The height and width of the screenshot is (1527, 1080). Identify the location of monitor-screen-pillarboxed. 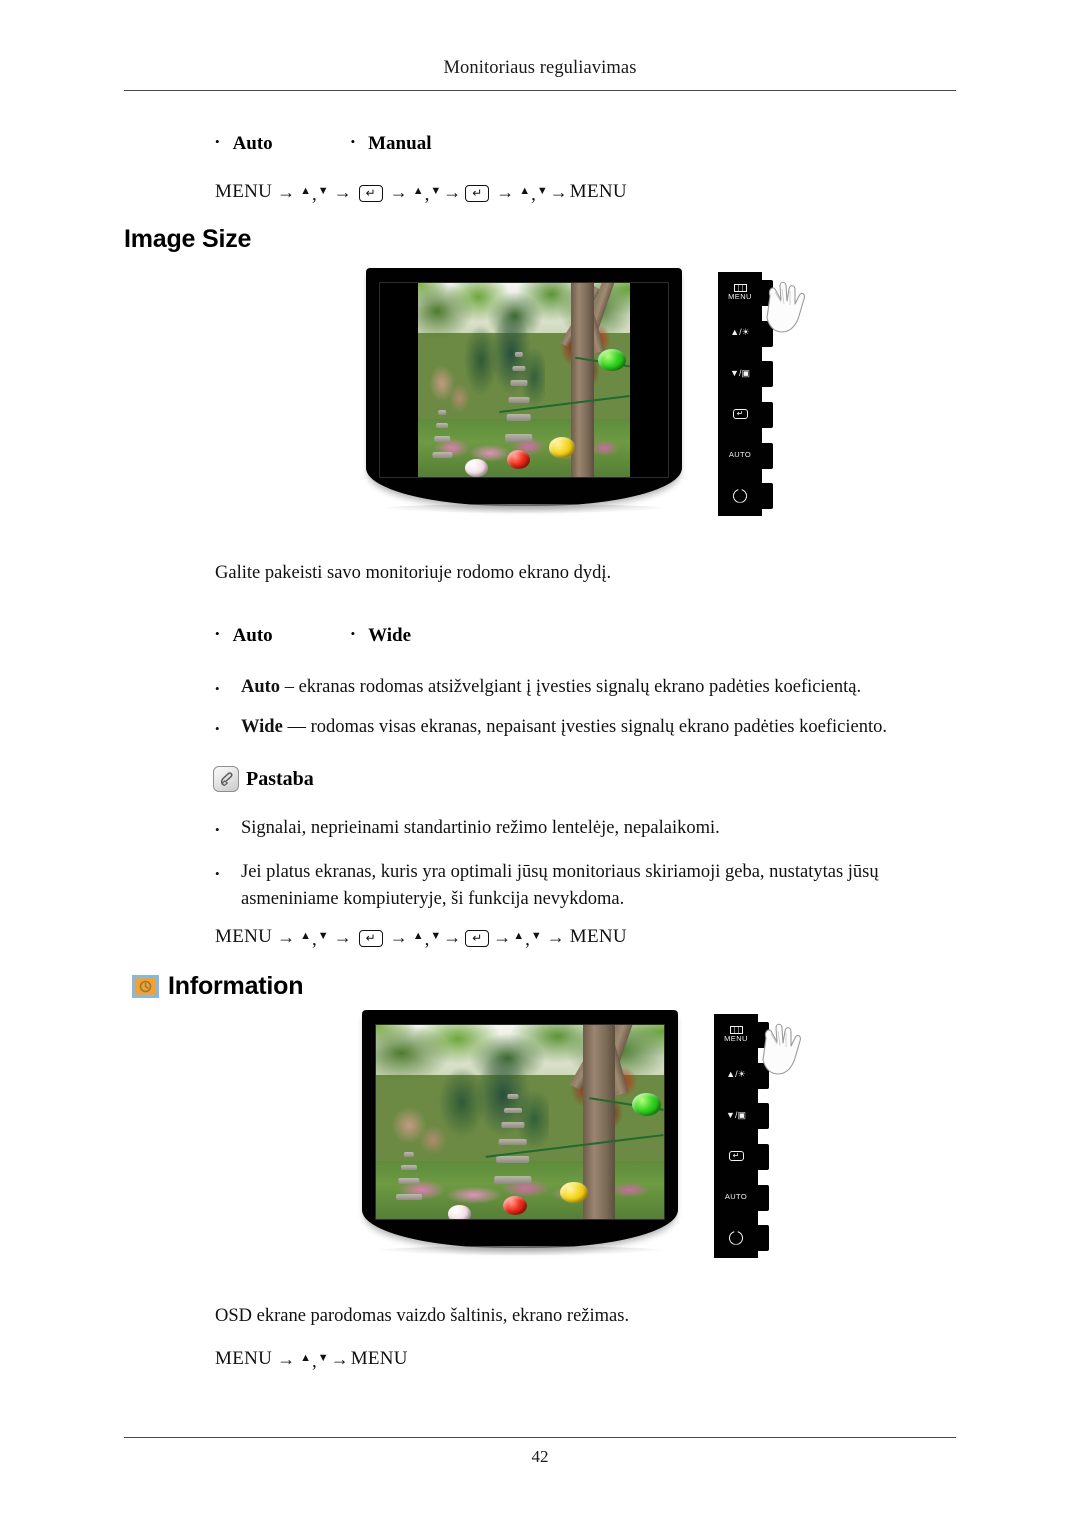
(524, 380).